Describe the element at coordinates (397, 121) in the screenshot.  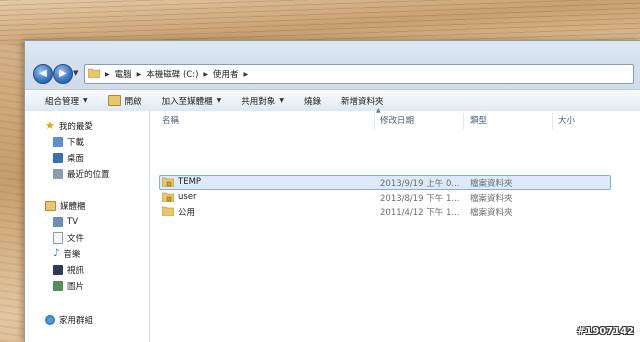
I see `column-header-date: 修改日期` at that location.